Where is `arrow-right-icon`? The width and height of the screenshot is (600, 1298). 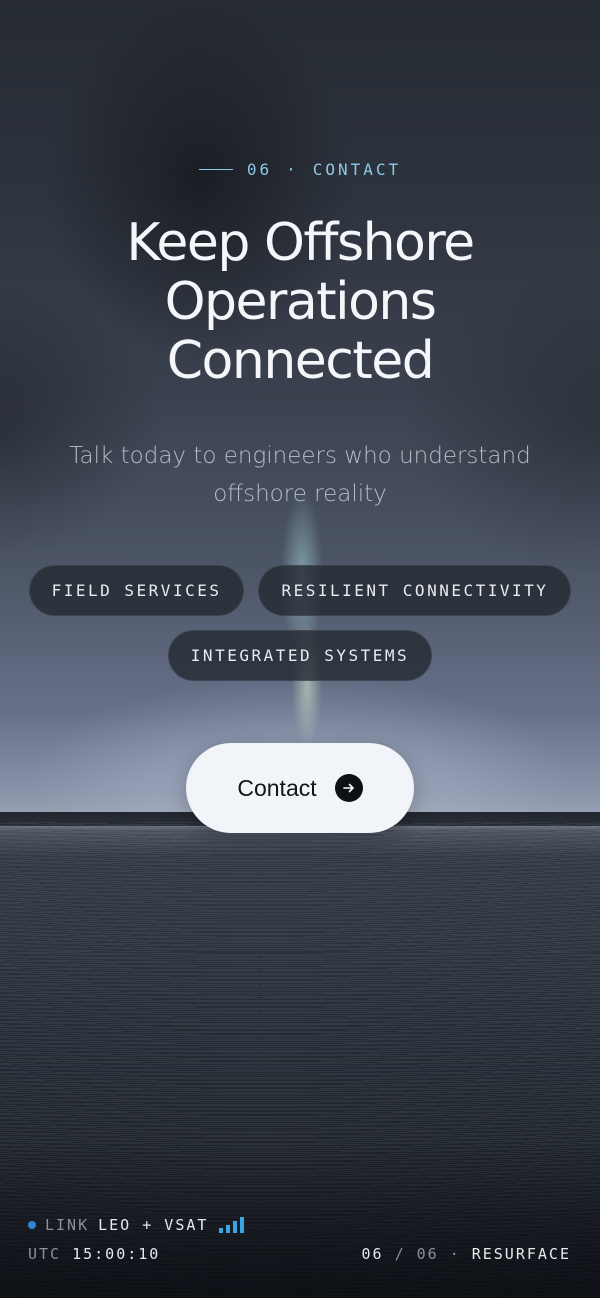 arrow-right-icon is located at coordinates (348, 788).